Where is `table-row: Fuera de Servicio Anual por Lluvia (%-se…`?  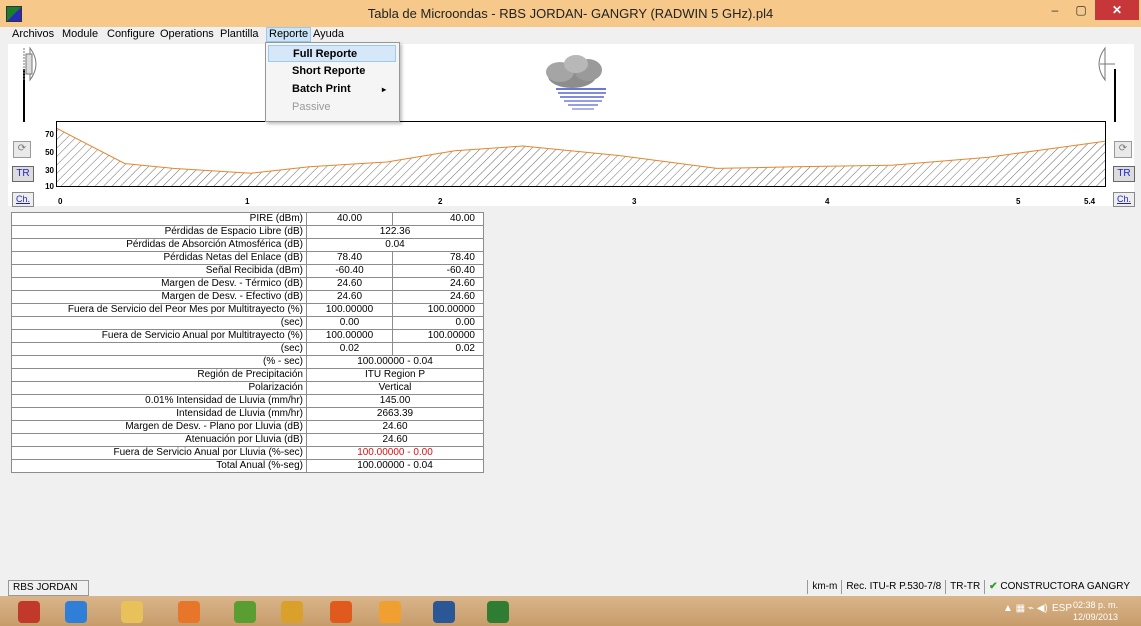 table-row: Fuera de Servicio Anual por Lluvia (%-se… is located at coordinates (247, 453).